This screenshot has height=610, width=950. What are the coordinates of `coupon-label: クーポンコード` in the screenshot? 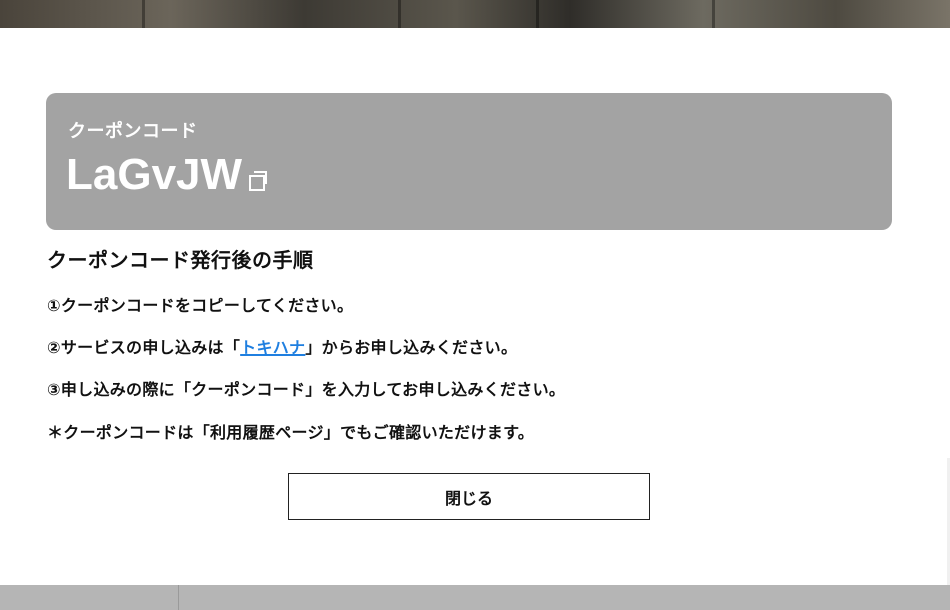 It's located at (133, 131).